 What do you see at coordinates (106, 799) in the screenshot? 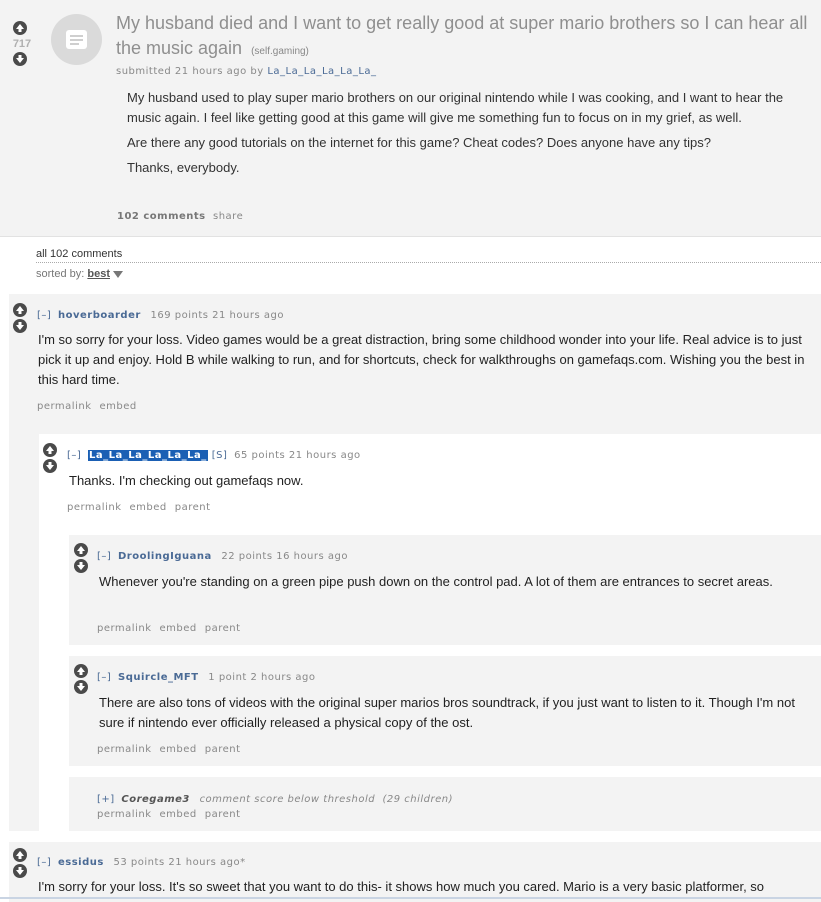
I see `expand-toggle: [+]` at bounding box center [106, 799].